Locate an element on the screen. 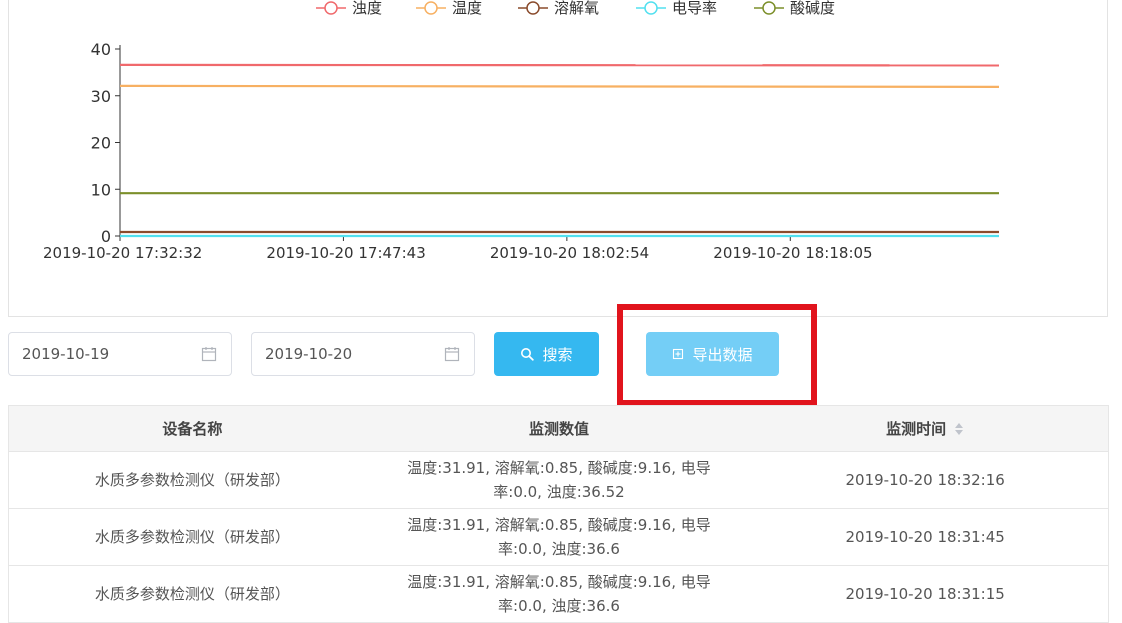  x-tick-label: 2019-10-20 17:47:43 is located at coordinates (345, 253).